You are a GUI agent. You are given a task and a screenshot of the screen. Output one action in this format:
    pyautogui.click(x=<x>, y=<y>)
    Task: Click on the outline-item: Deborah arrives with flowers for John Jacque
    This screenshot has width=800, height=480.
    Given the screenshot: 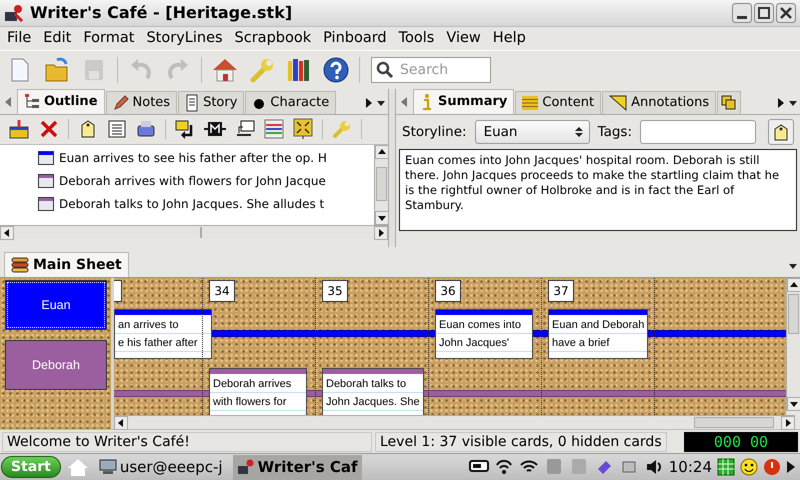 What is the action you would take?
    pyautogui.click(x=192, y=181)
    